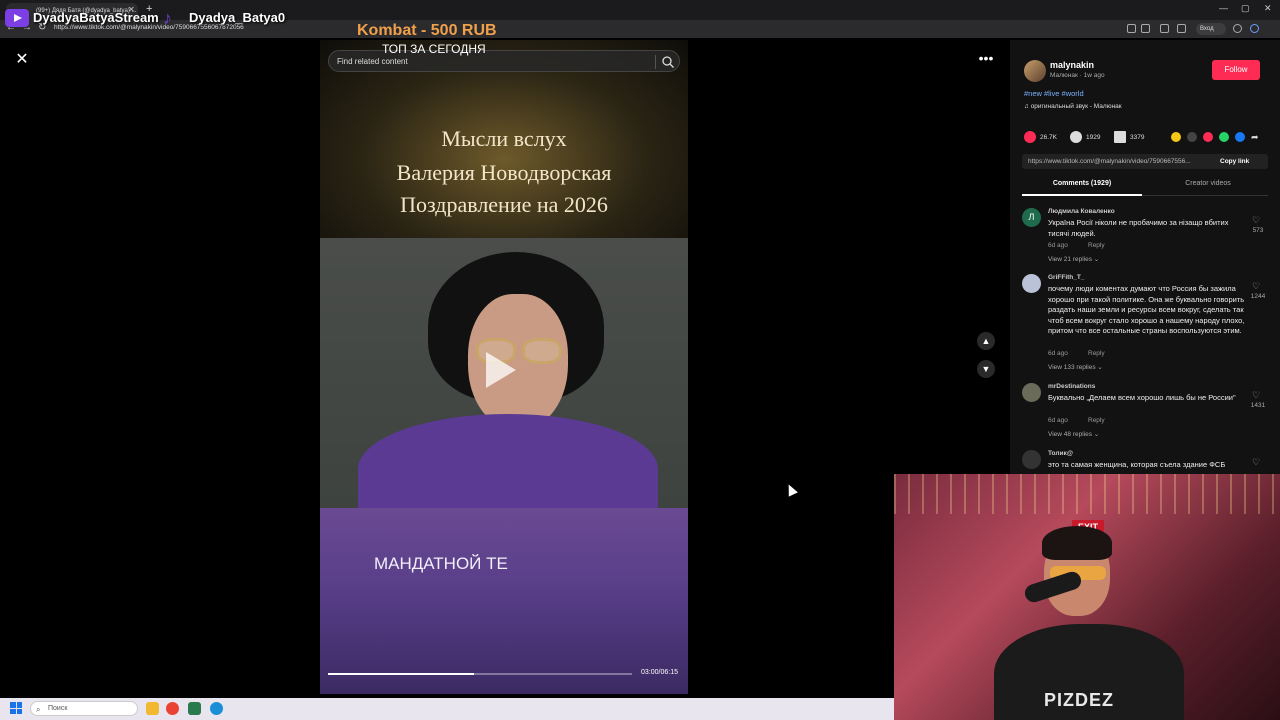  What do you see at coordinates (1240, 137) in the screenshot?
I see `share-facebook-icon` at bounding box center [1240, 137].